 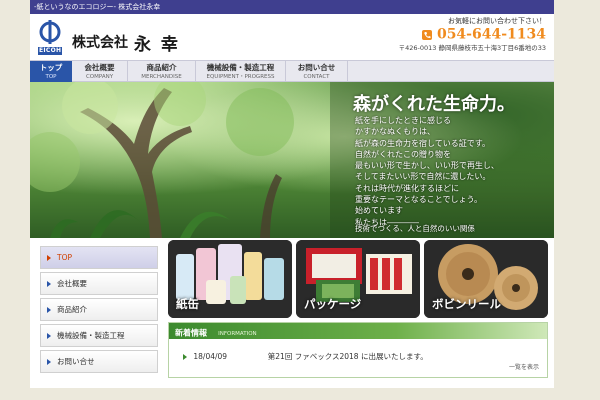 What do you see at coordinates (50, 38) in the screenshot?
I see `company-logo: EICOH` at bounding box center [50, 38].